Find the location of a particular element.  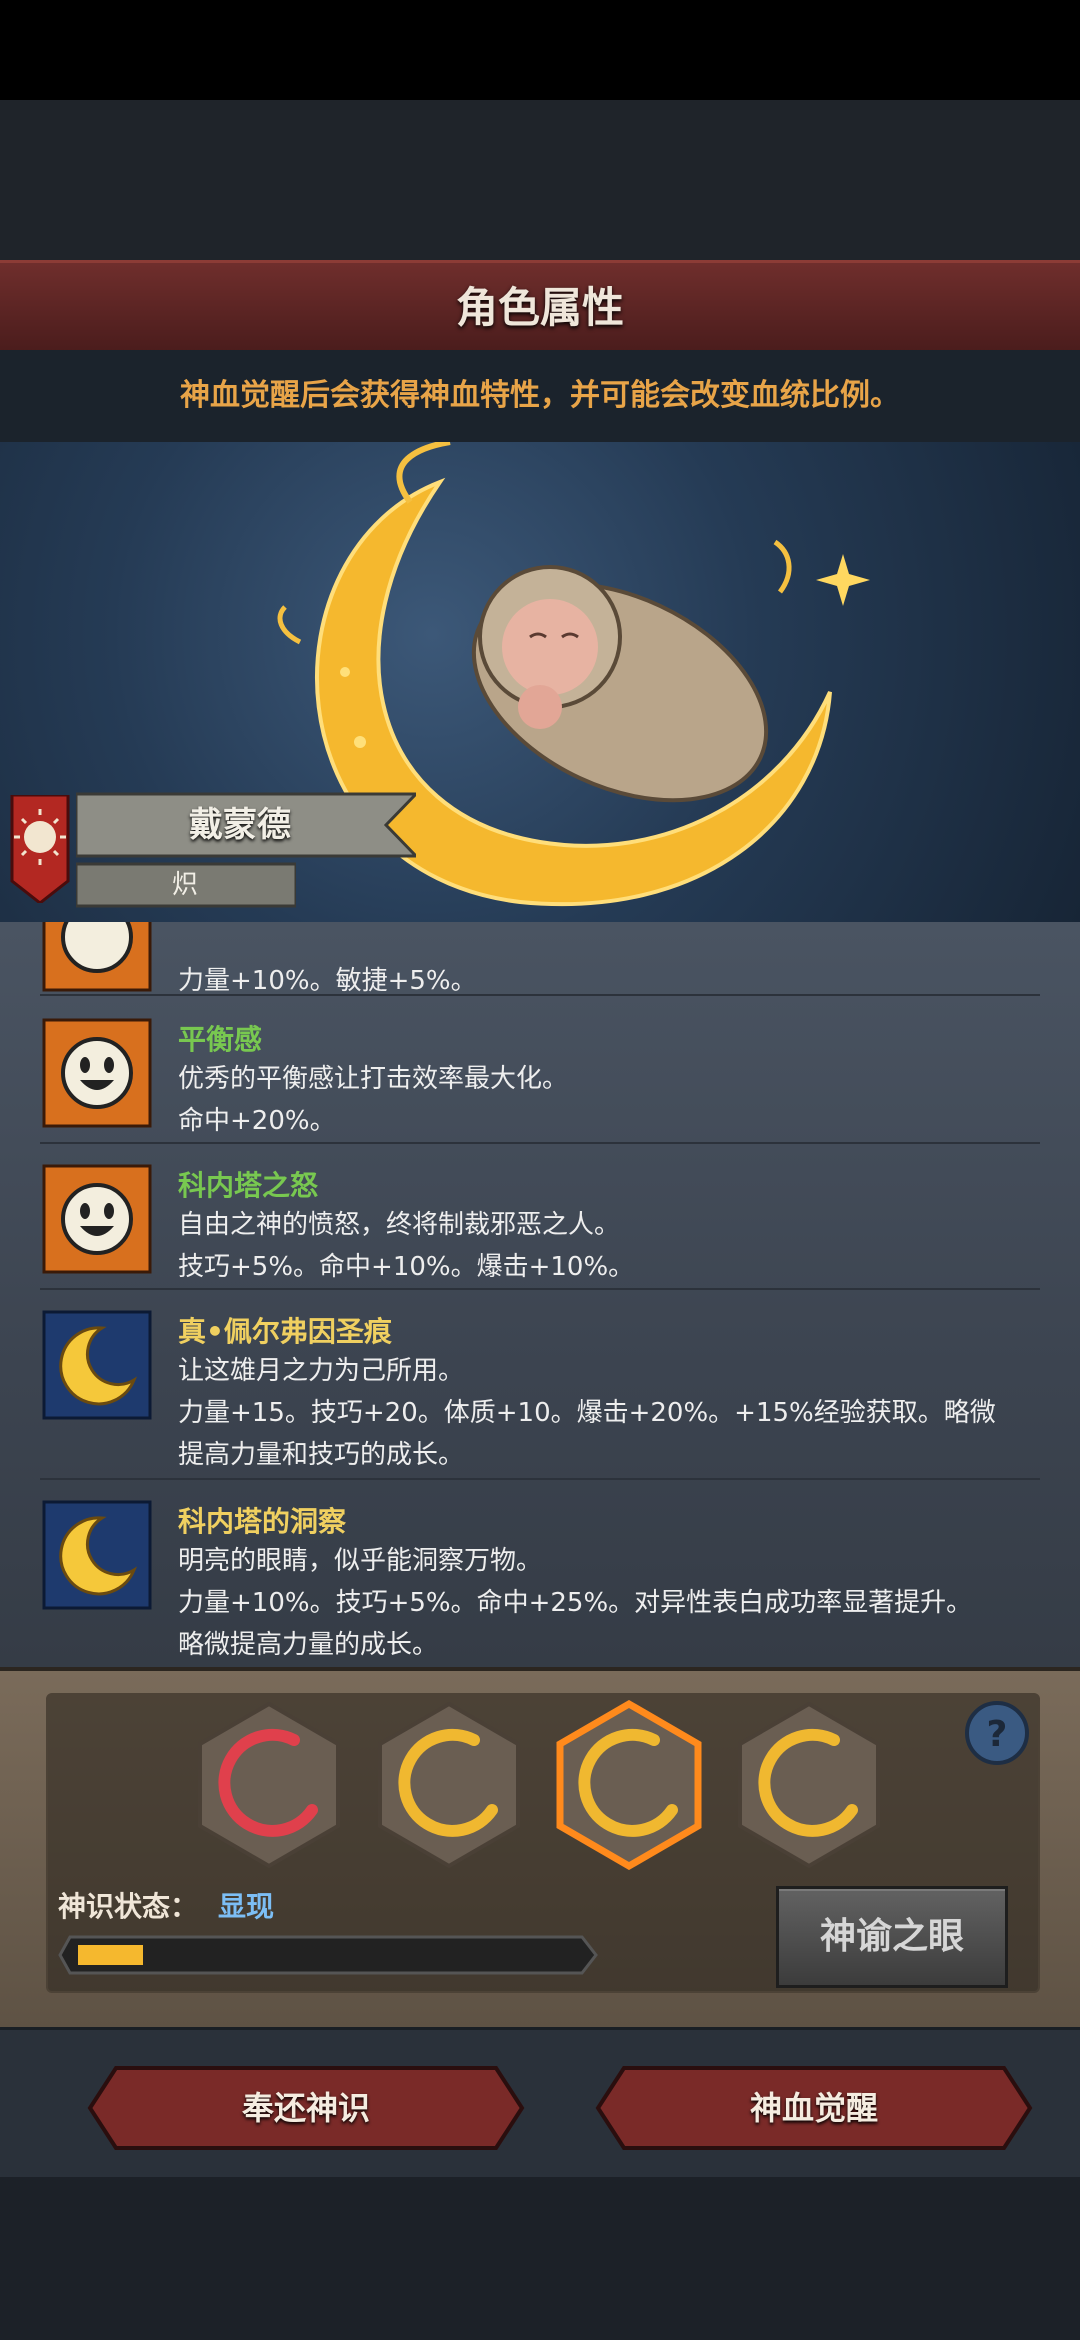

top-padding is located at coordinates (540, 180).